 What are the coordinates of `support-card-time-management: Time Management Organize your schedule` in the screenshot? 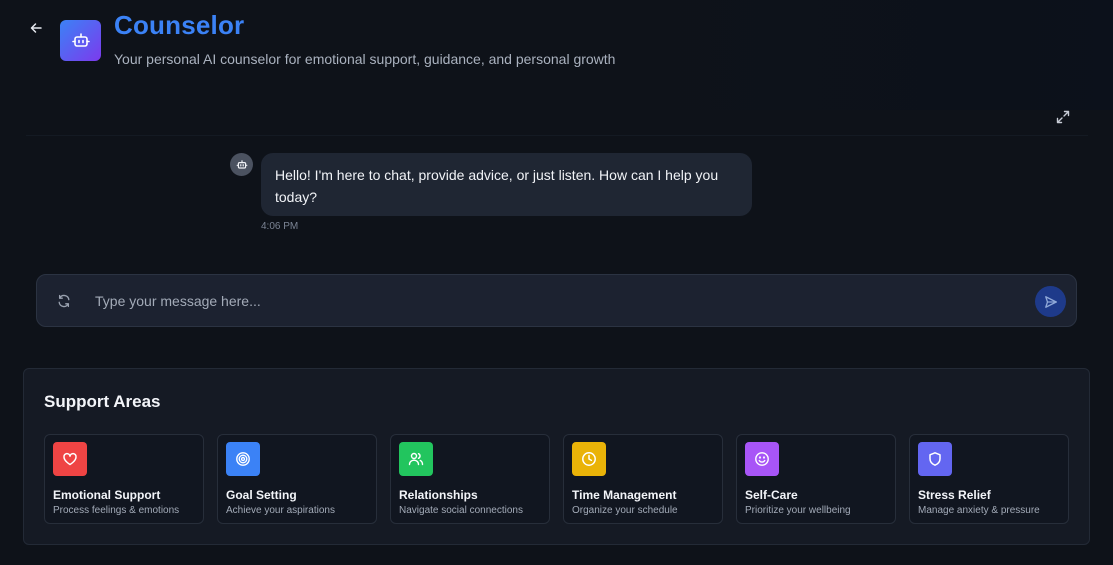 It's located at (643, 479).